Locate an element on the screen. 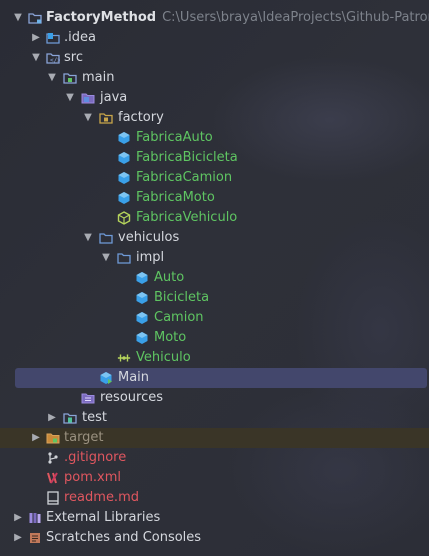  tree-label-factory: factory is located at coordinates (141, 117).